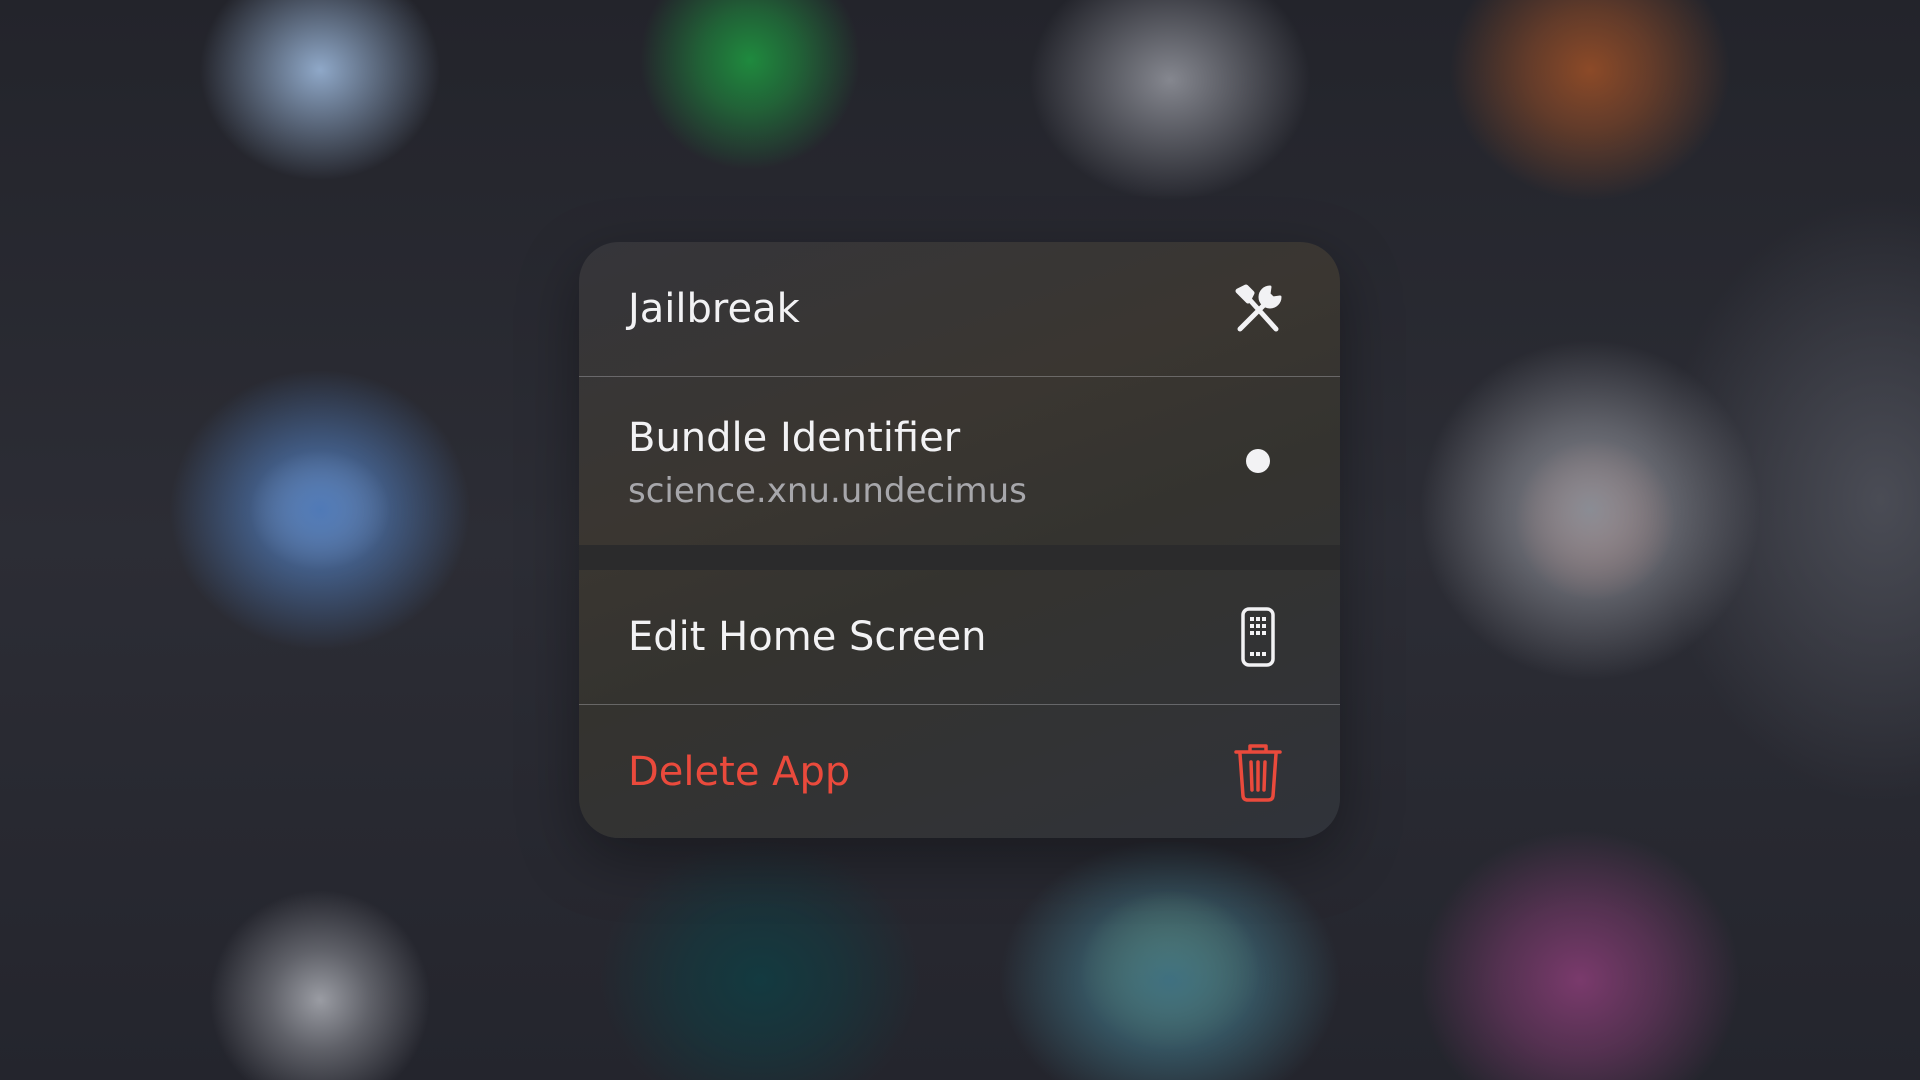 The image size is (1920, 1080). Describe the element at coordinates (714, 309) in the screenshot. I see `menu-item-label: Jailbreak` at that location.